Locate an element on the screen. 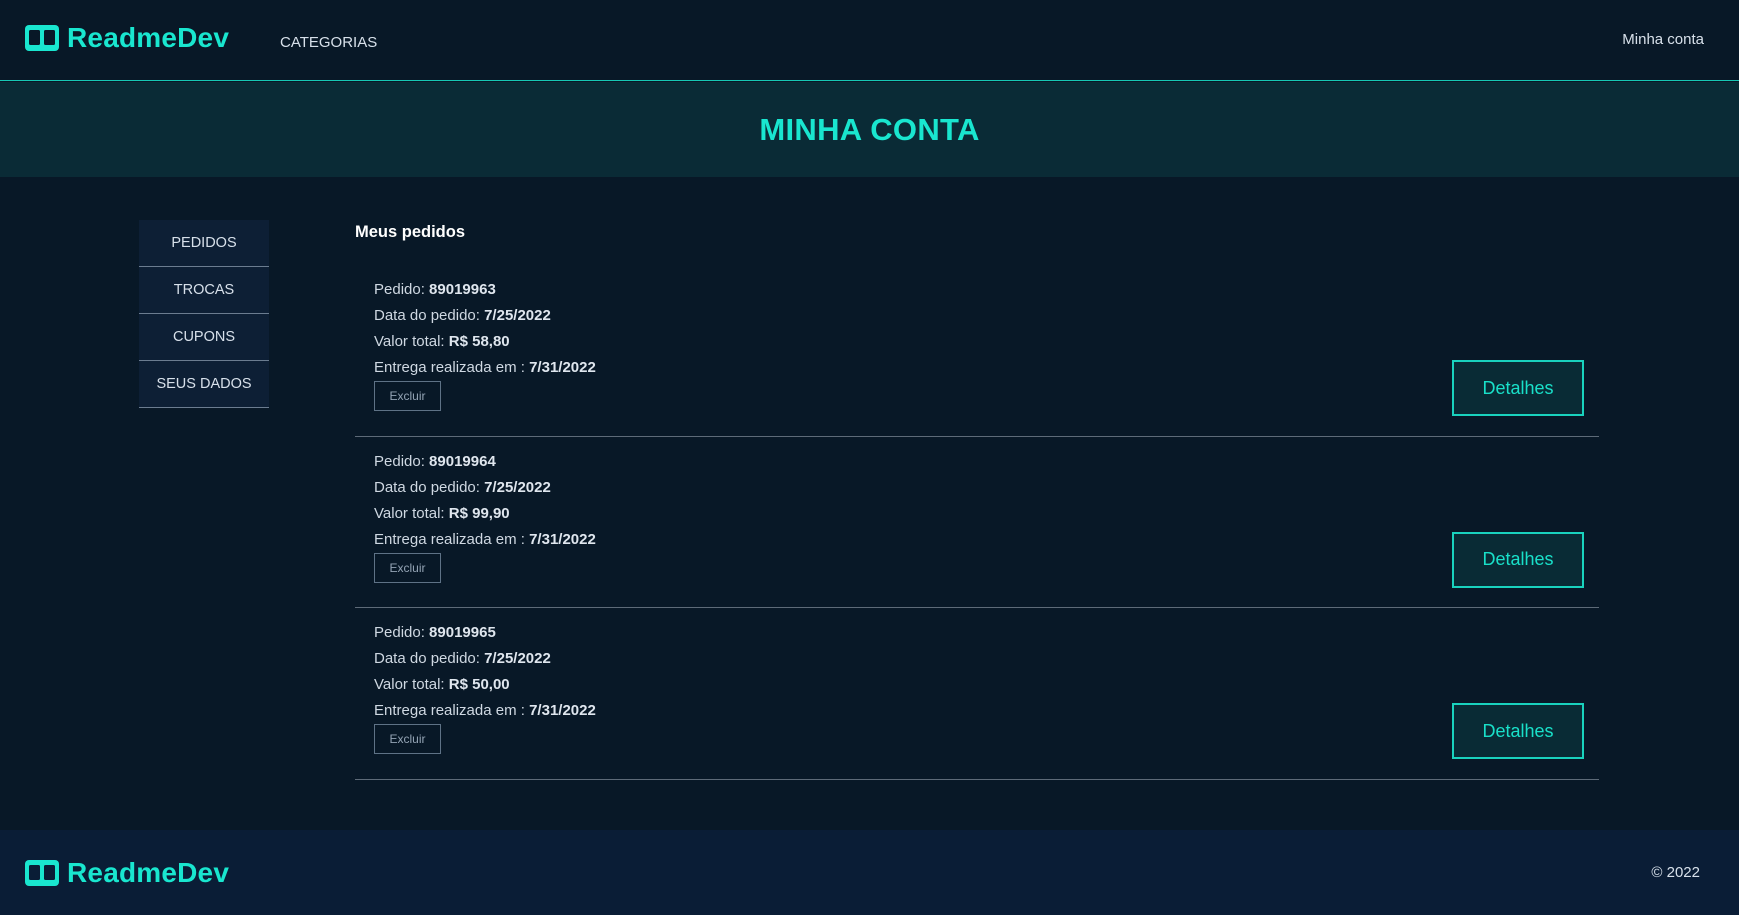  page-footer: ReadmeDev © 2022 is located at coordinates (869, 872).